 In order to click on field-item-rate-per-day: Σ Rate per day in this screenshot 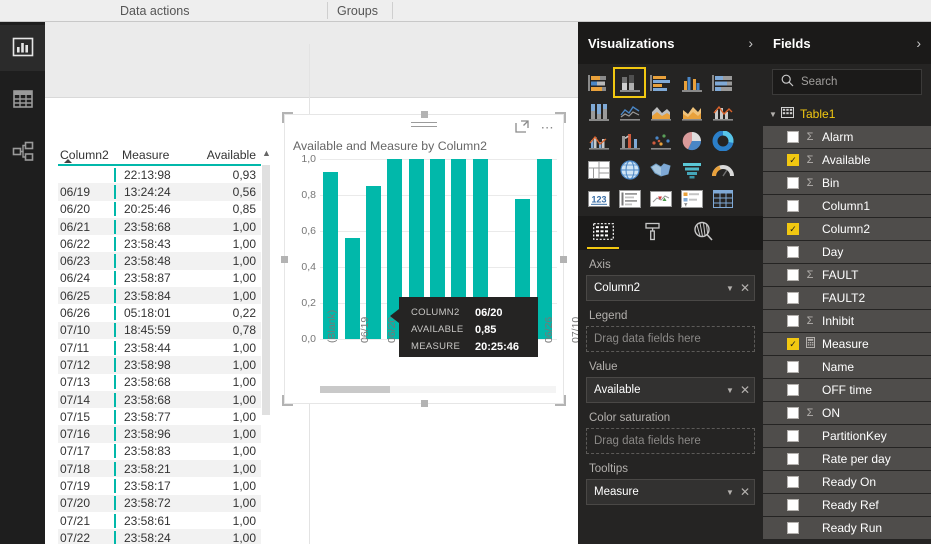, I will do `click(847, 459)`.